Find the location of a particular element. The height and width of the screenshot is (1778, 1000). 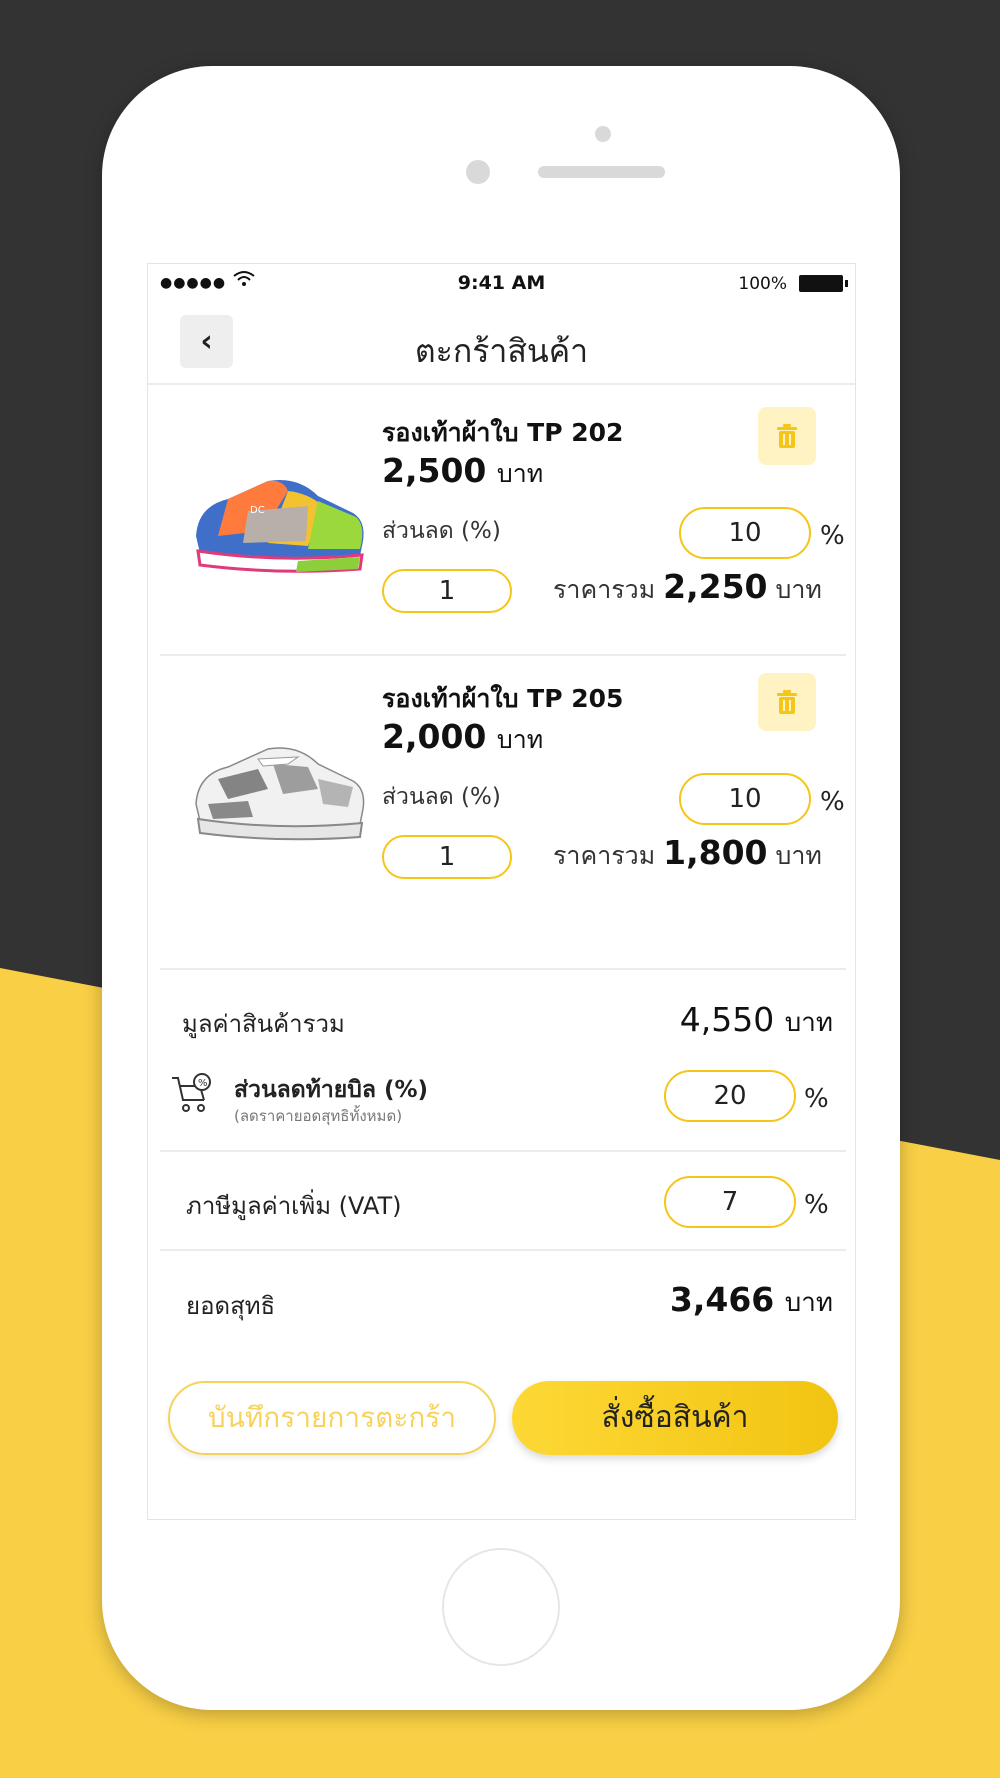

vat-label: ภาษีมูลค่าเพิ่ม (VAT) is located at coordinates (294, 1206).